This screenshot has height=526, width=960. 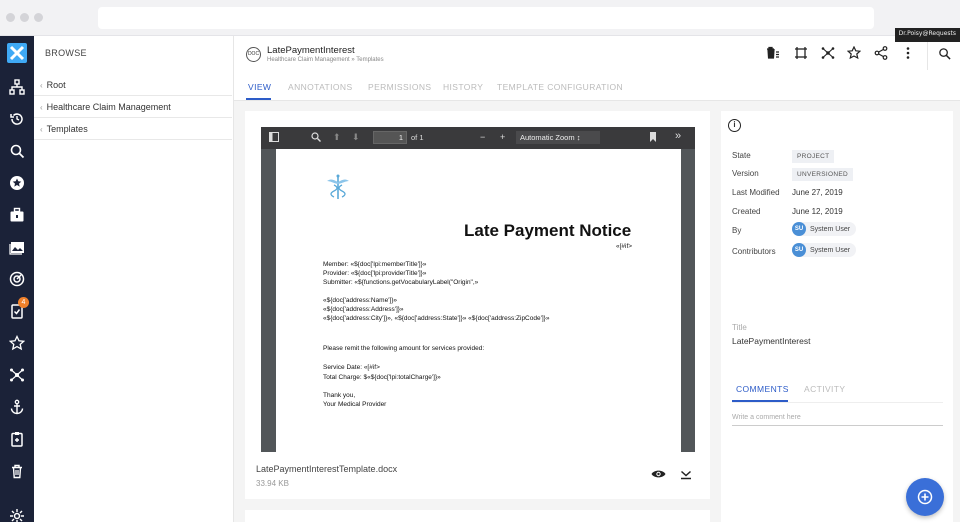 What do you see at coordinates (463, 87) in the screenshot?
I see `tab-history: HISTORY` at bounding box center [463, 87].